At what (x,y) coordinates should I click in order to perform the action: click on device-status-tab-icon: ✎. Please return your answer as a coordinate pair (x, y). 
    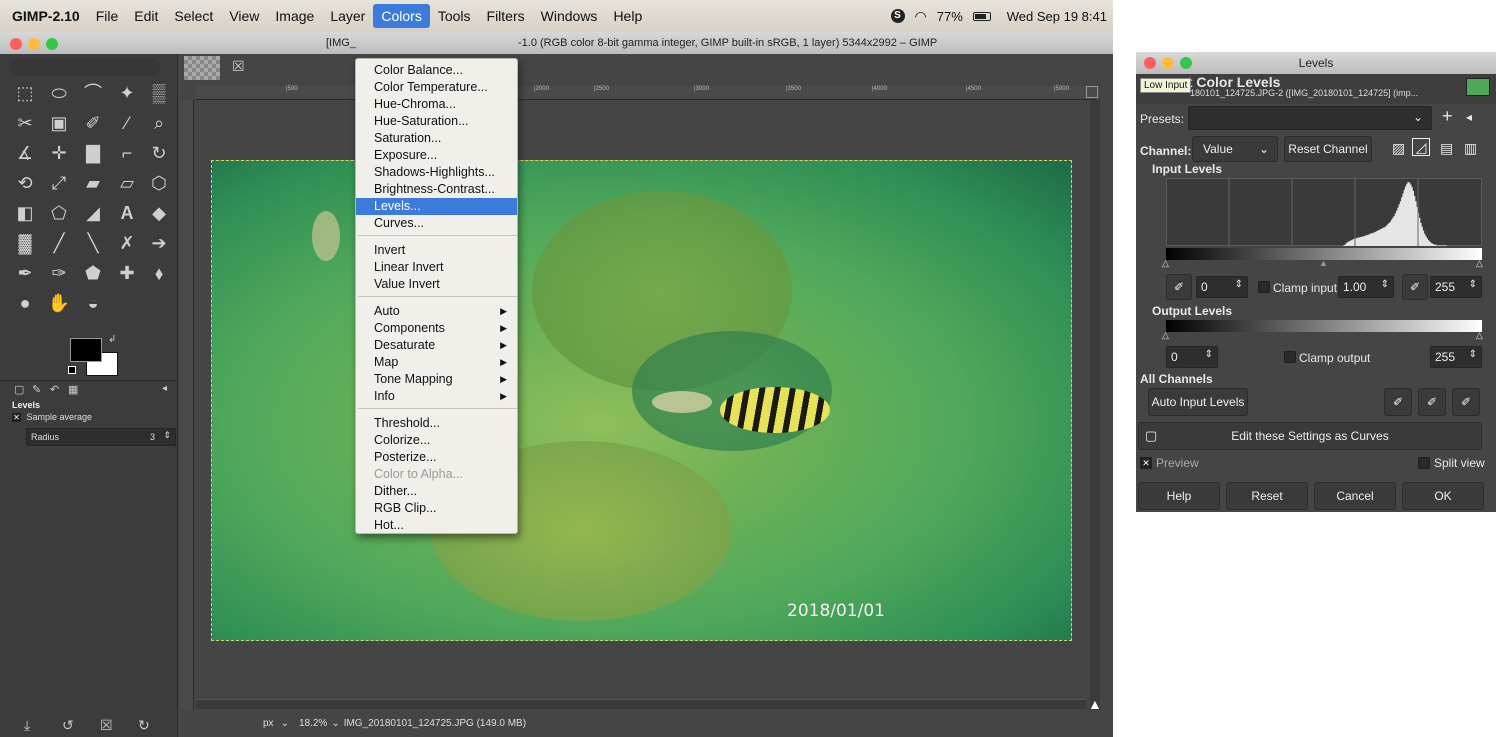
    Looking at the image, I should click on (36, 389).